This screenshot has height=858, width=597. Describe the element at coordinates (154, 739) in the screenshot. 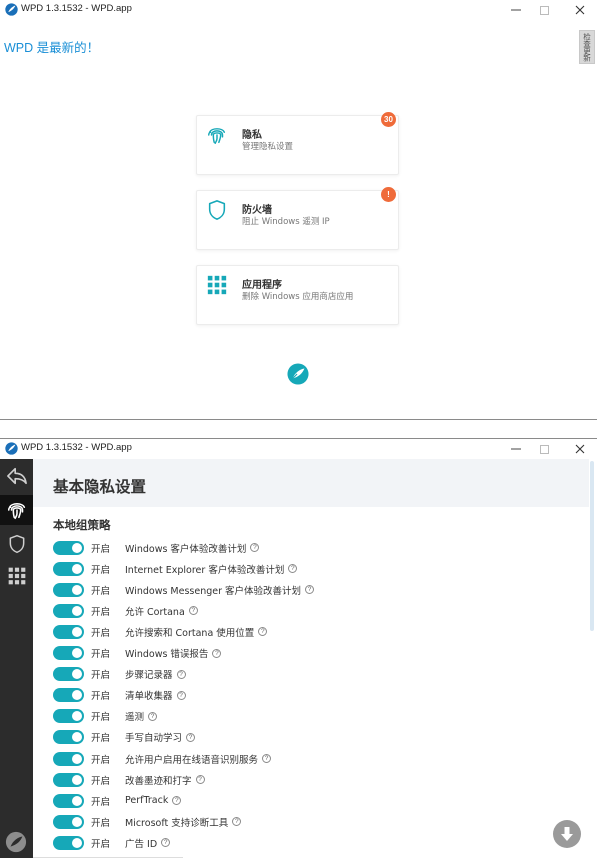

I see `policy-label: 手写自动学习` at that location.